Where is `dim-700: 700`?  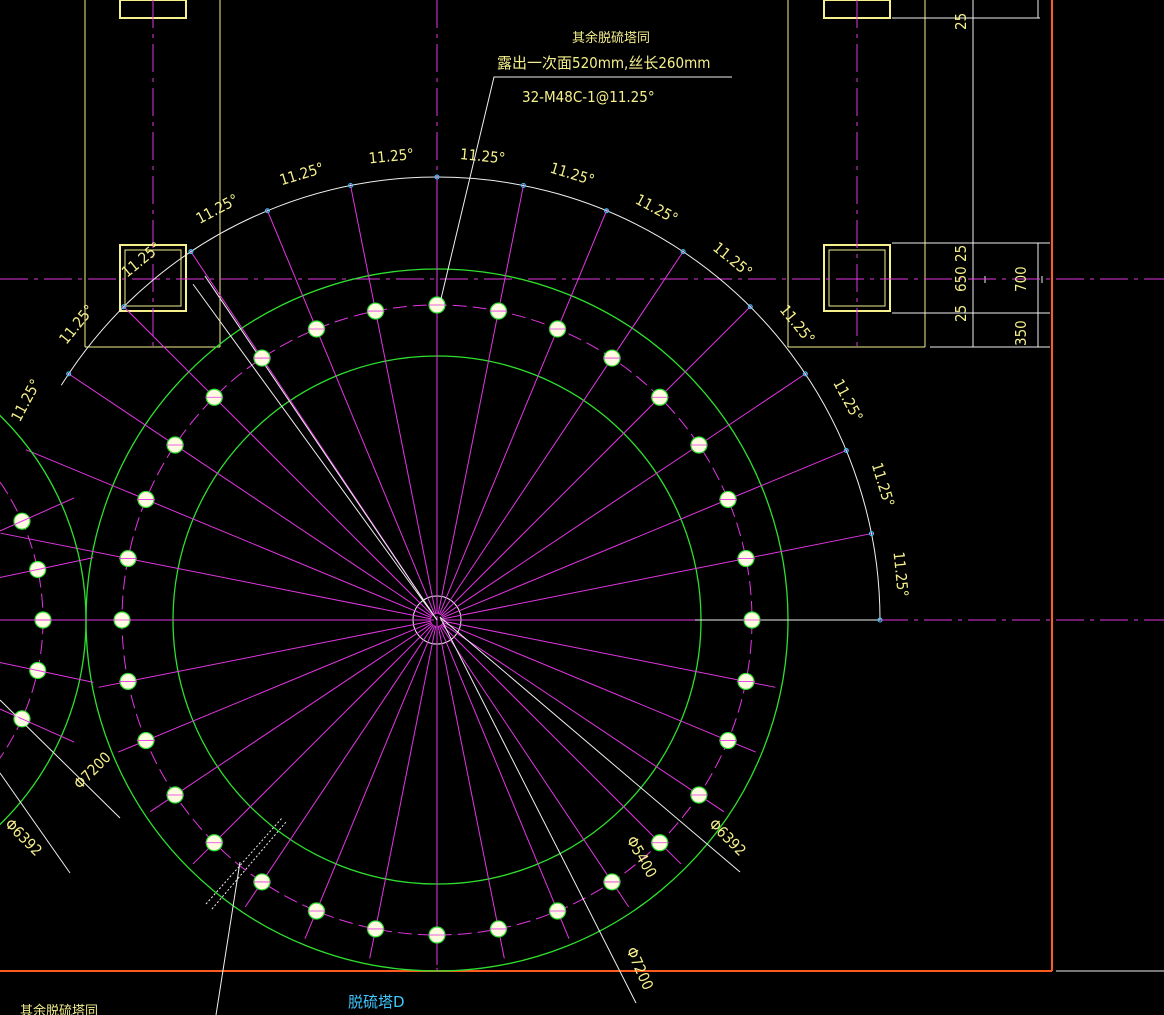
dim-700: 700 is located at coordinates (1021, 279).